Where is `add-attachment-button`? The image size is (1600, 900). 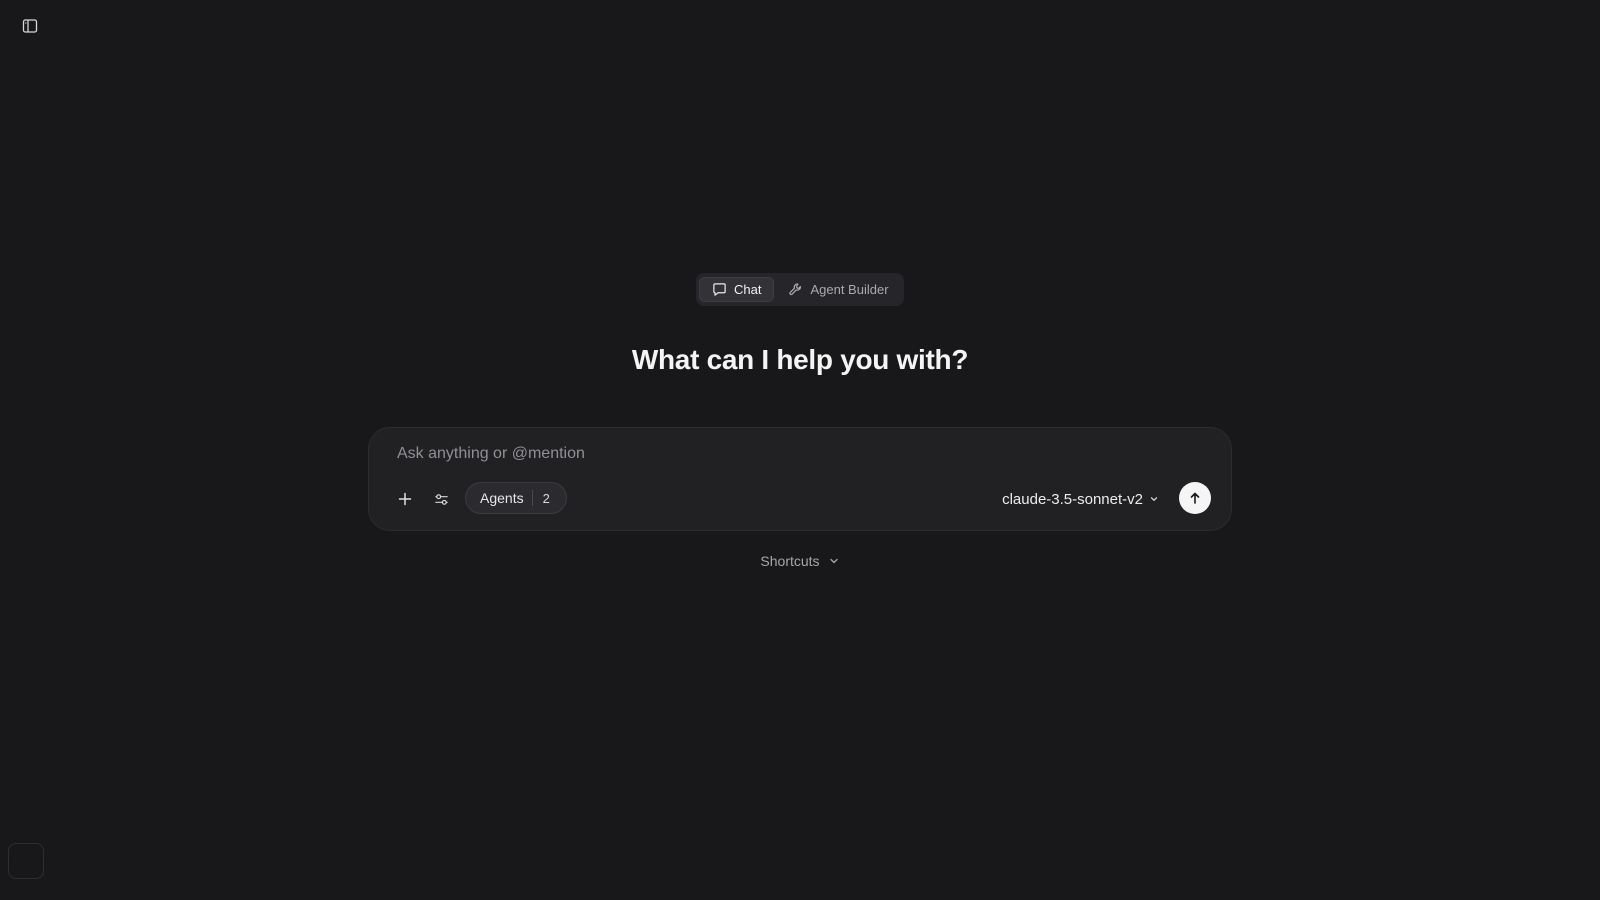 add-attachment-button is located at coordinates (405, 499).